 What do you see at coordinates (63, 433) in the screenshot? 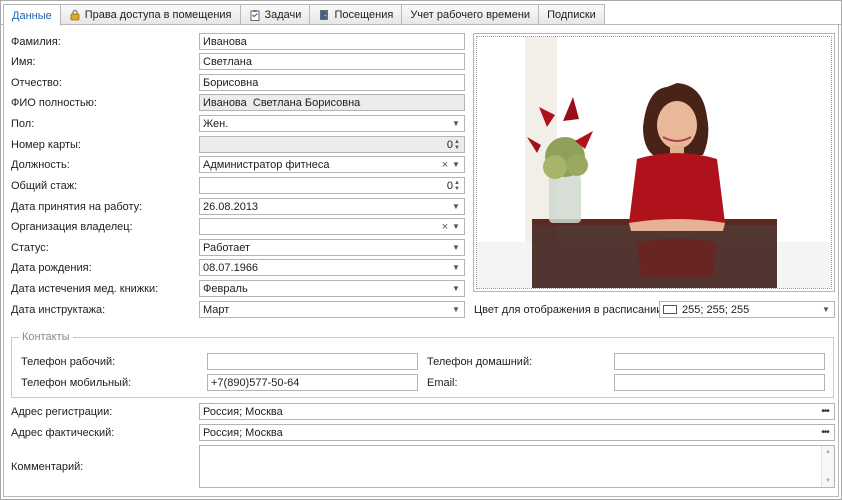
I see `actual-address-label: Адрес фактический:` at bounding box center [63, 433].